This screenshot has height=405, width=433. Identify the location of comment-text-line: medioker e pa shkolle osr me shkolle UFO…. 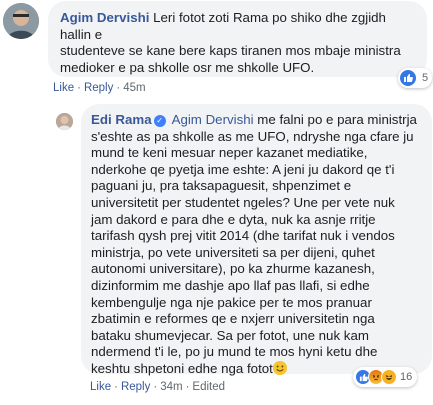
(187, 67).